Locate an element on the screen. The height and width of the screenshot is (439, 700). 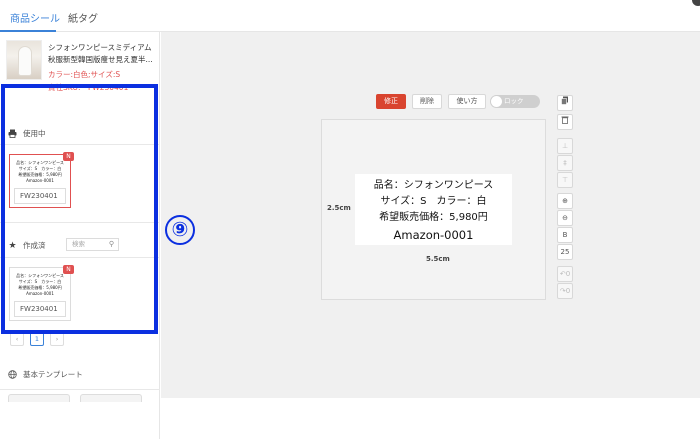
toggle-knob is located at coordinates (496, 101).